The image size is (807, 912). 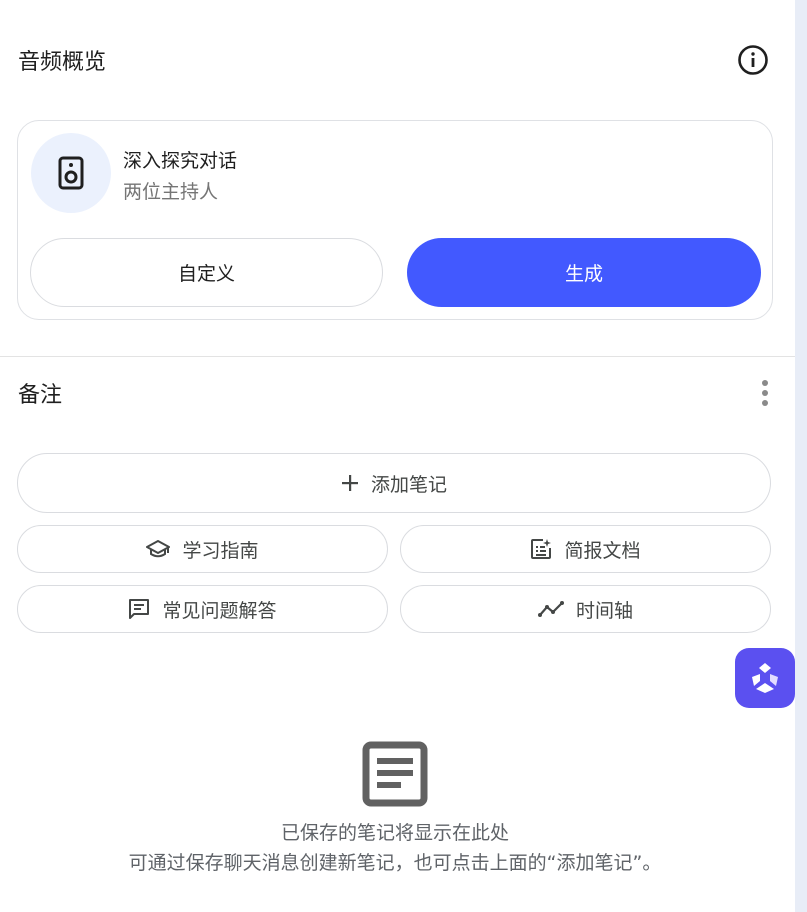 I want to click on audio-overview-header: 音频概览, so click(x=397, y=60).